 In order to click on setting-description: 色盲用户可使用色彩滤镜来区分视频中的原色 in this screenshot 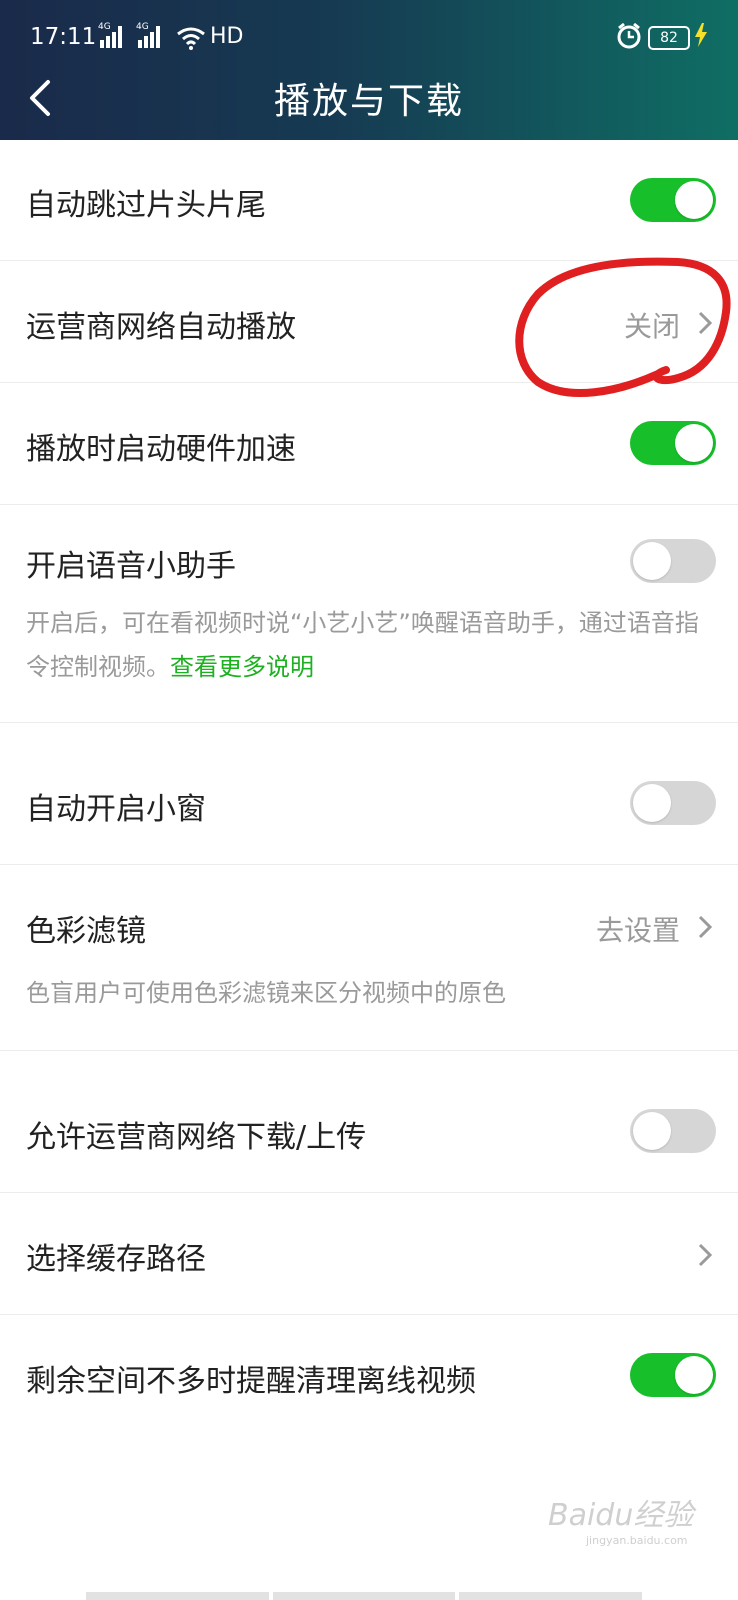, I will do `click(266, 993)`.